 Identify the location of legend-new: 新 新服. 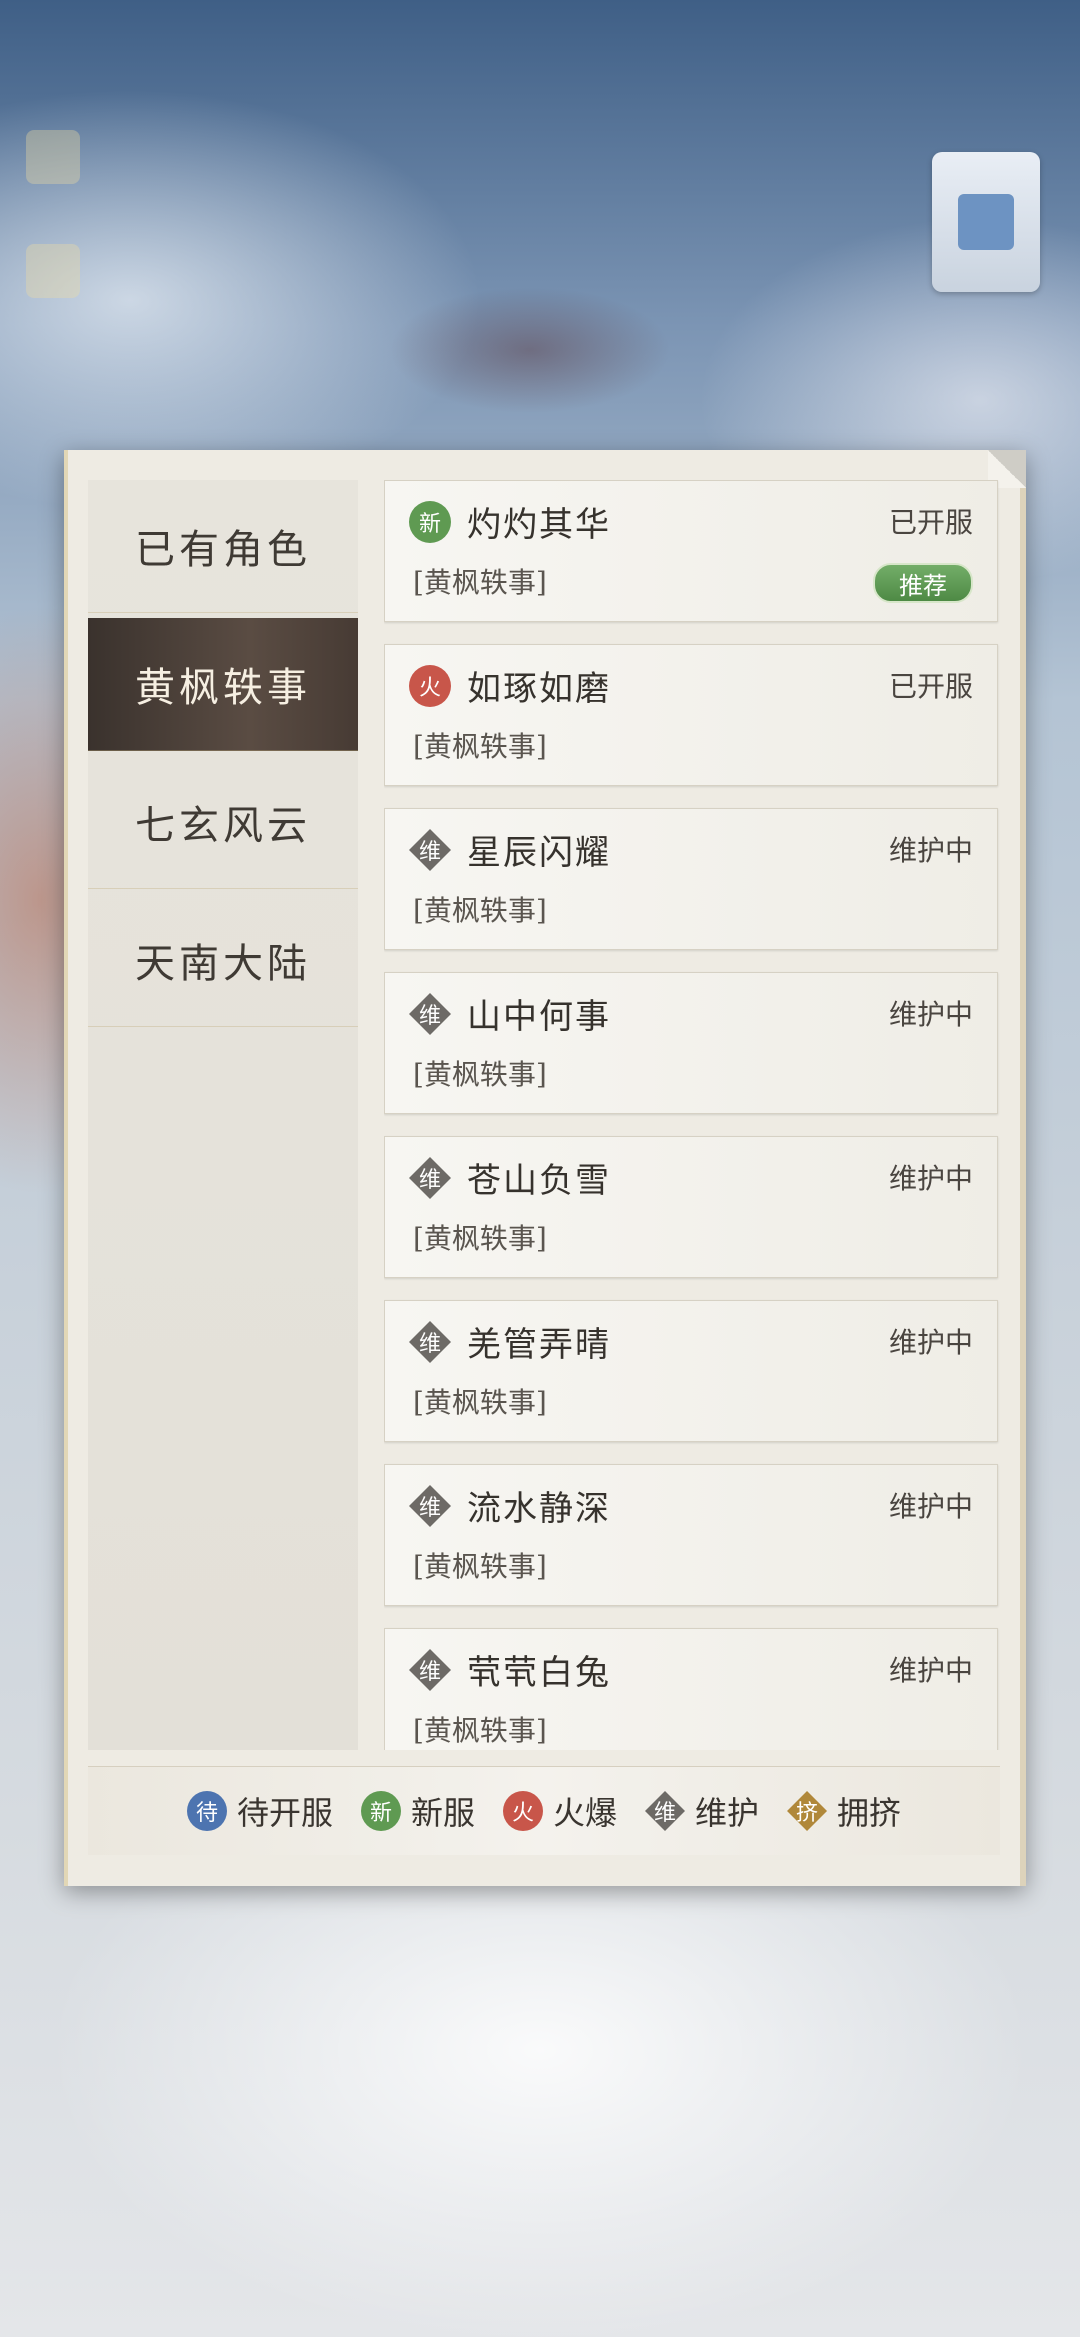
(417, 1811).